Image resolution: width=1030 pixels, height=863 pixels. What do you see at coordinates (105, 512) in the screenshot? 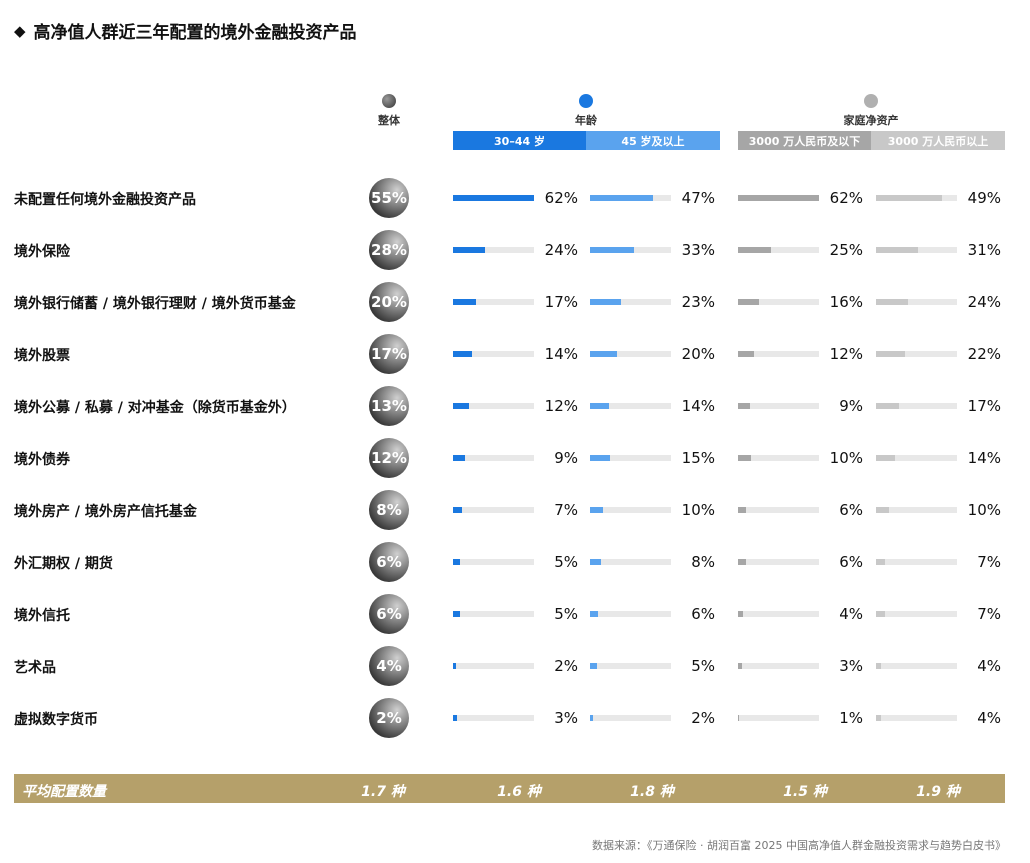
I see `row-label: 境外房产 / 境外房产信托基金` at bounding box center [105, 512].